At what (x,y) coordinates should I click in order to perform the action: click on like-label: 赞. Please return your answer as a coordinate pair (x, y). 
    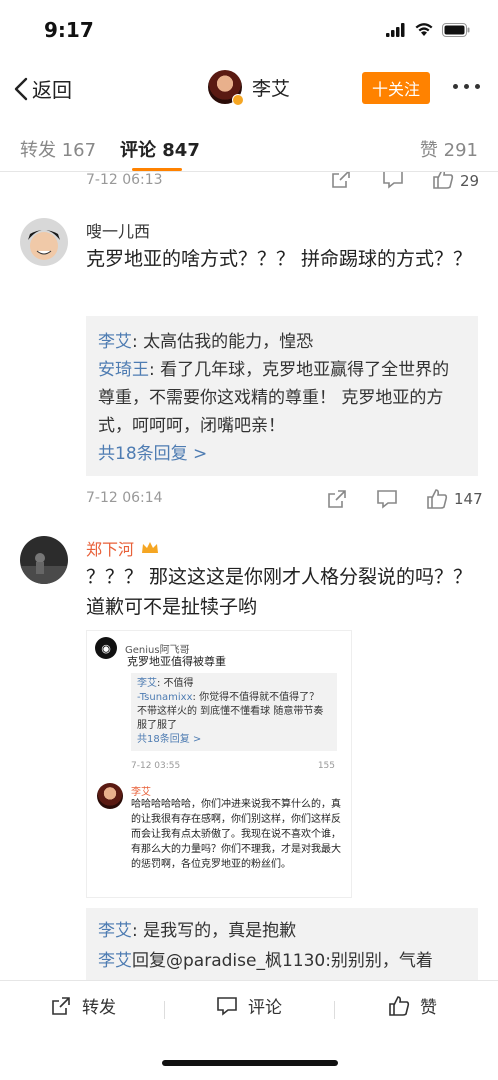
    Looking at the image, I should click on (428, 1008).